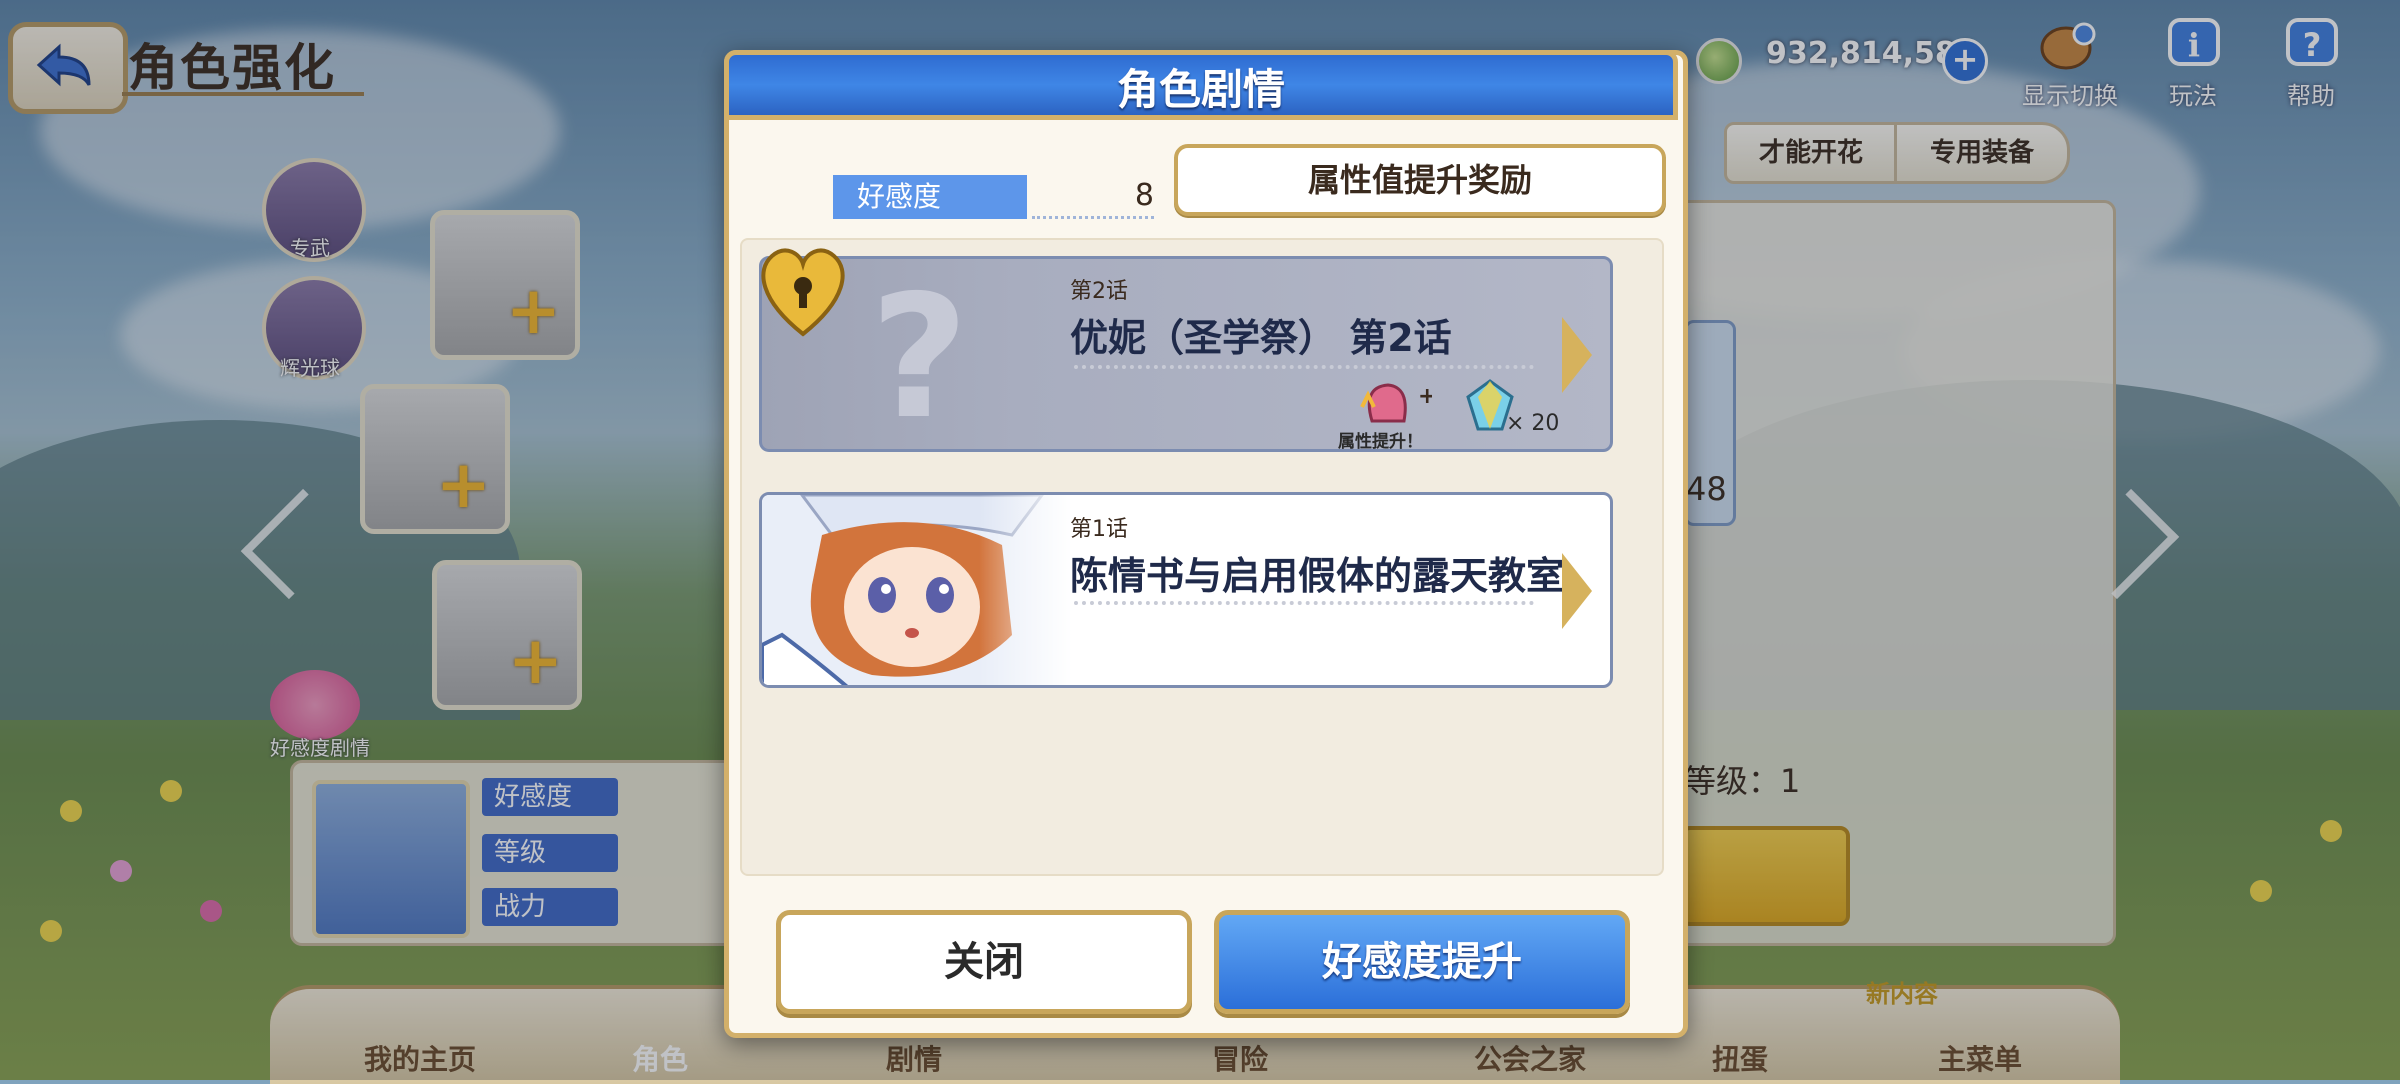 This screenshot has height=1084, width=2400. Describe the element at coordinates (1317, 576) in the screenshot. I see `episode-title: 陈情书与启用假体的露天教室` at that location.